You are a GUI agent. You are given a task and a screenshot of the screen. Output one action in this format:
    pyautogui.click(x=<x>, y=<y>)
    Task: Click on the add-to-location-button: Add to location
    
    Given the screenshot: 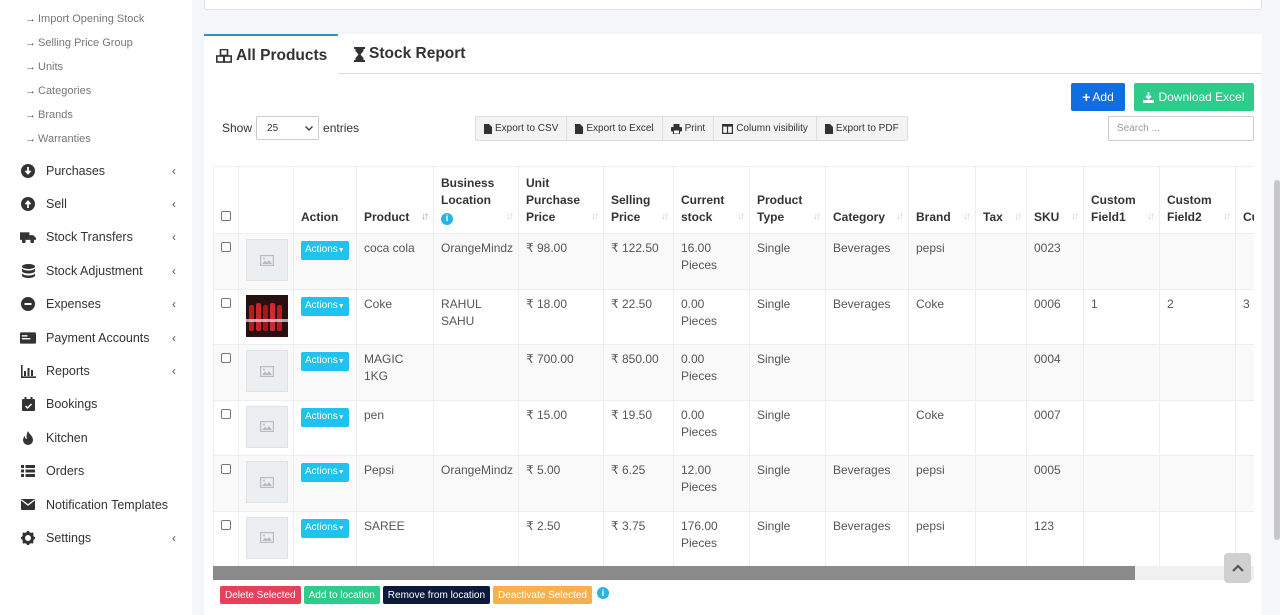 What is the action you would take?
    pyautogui.click(x=341, y=595)
    